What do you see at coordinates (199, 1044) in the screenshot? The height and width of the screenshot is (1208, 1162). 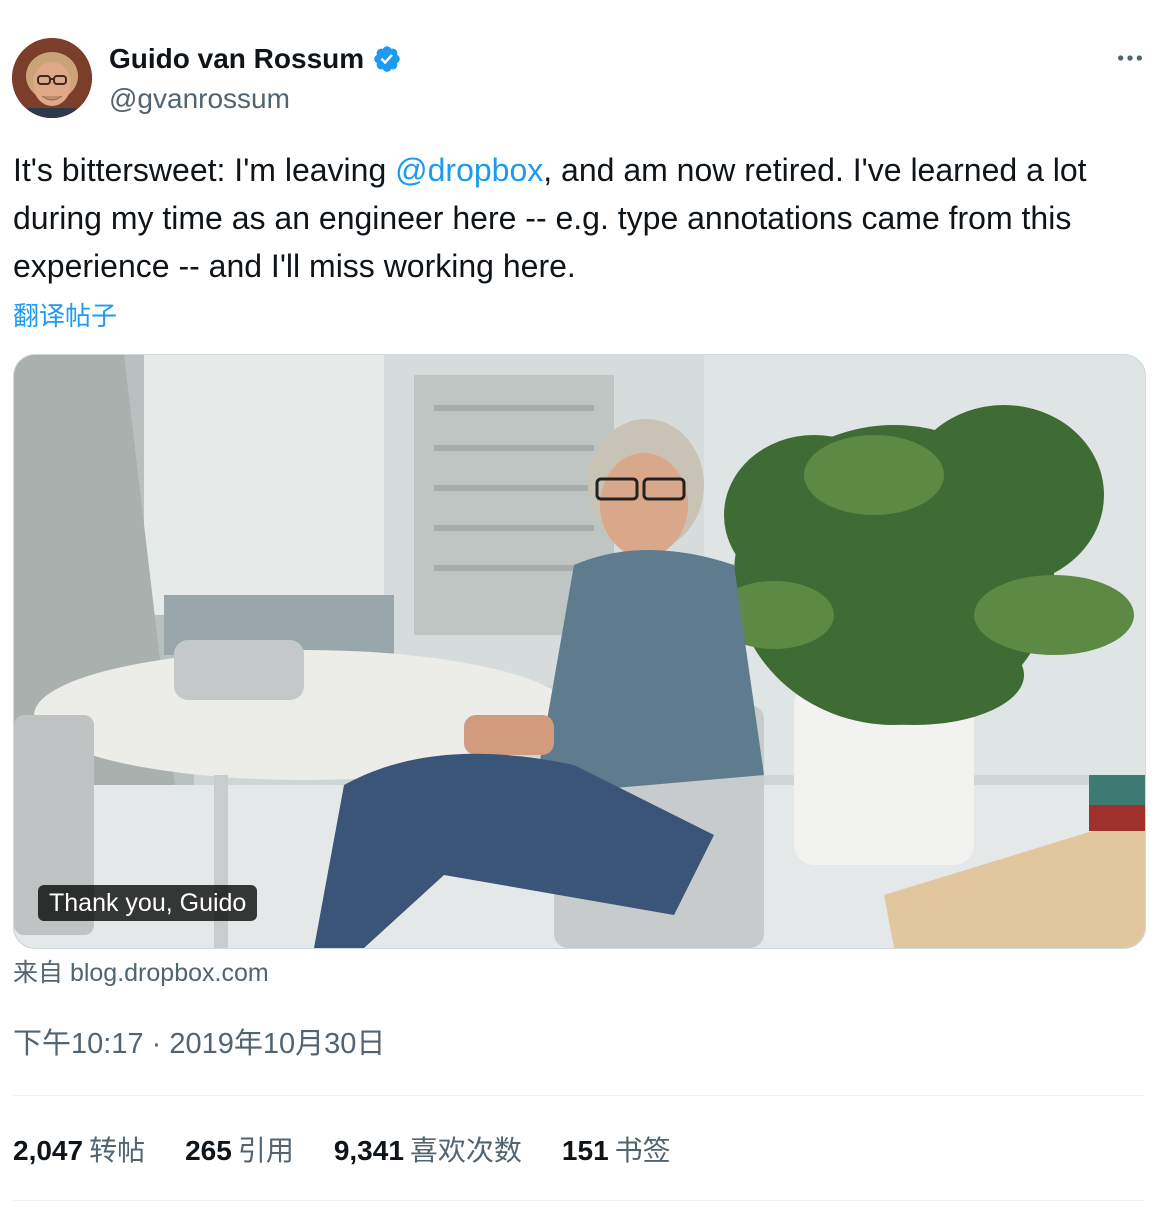 I see `tweet-timestamp: 下午10:17 · 2019年10月30日` at bounding box center [199, 1044].